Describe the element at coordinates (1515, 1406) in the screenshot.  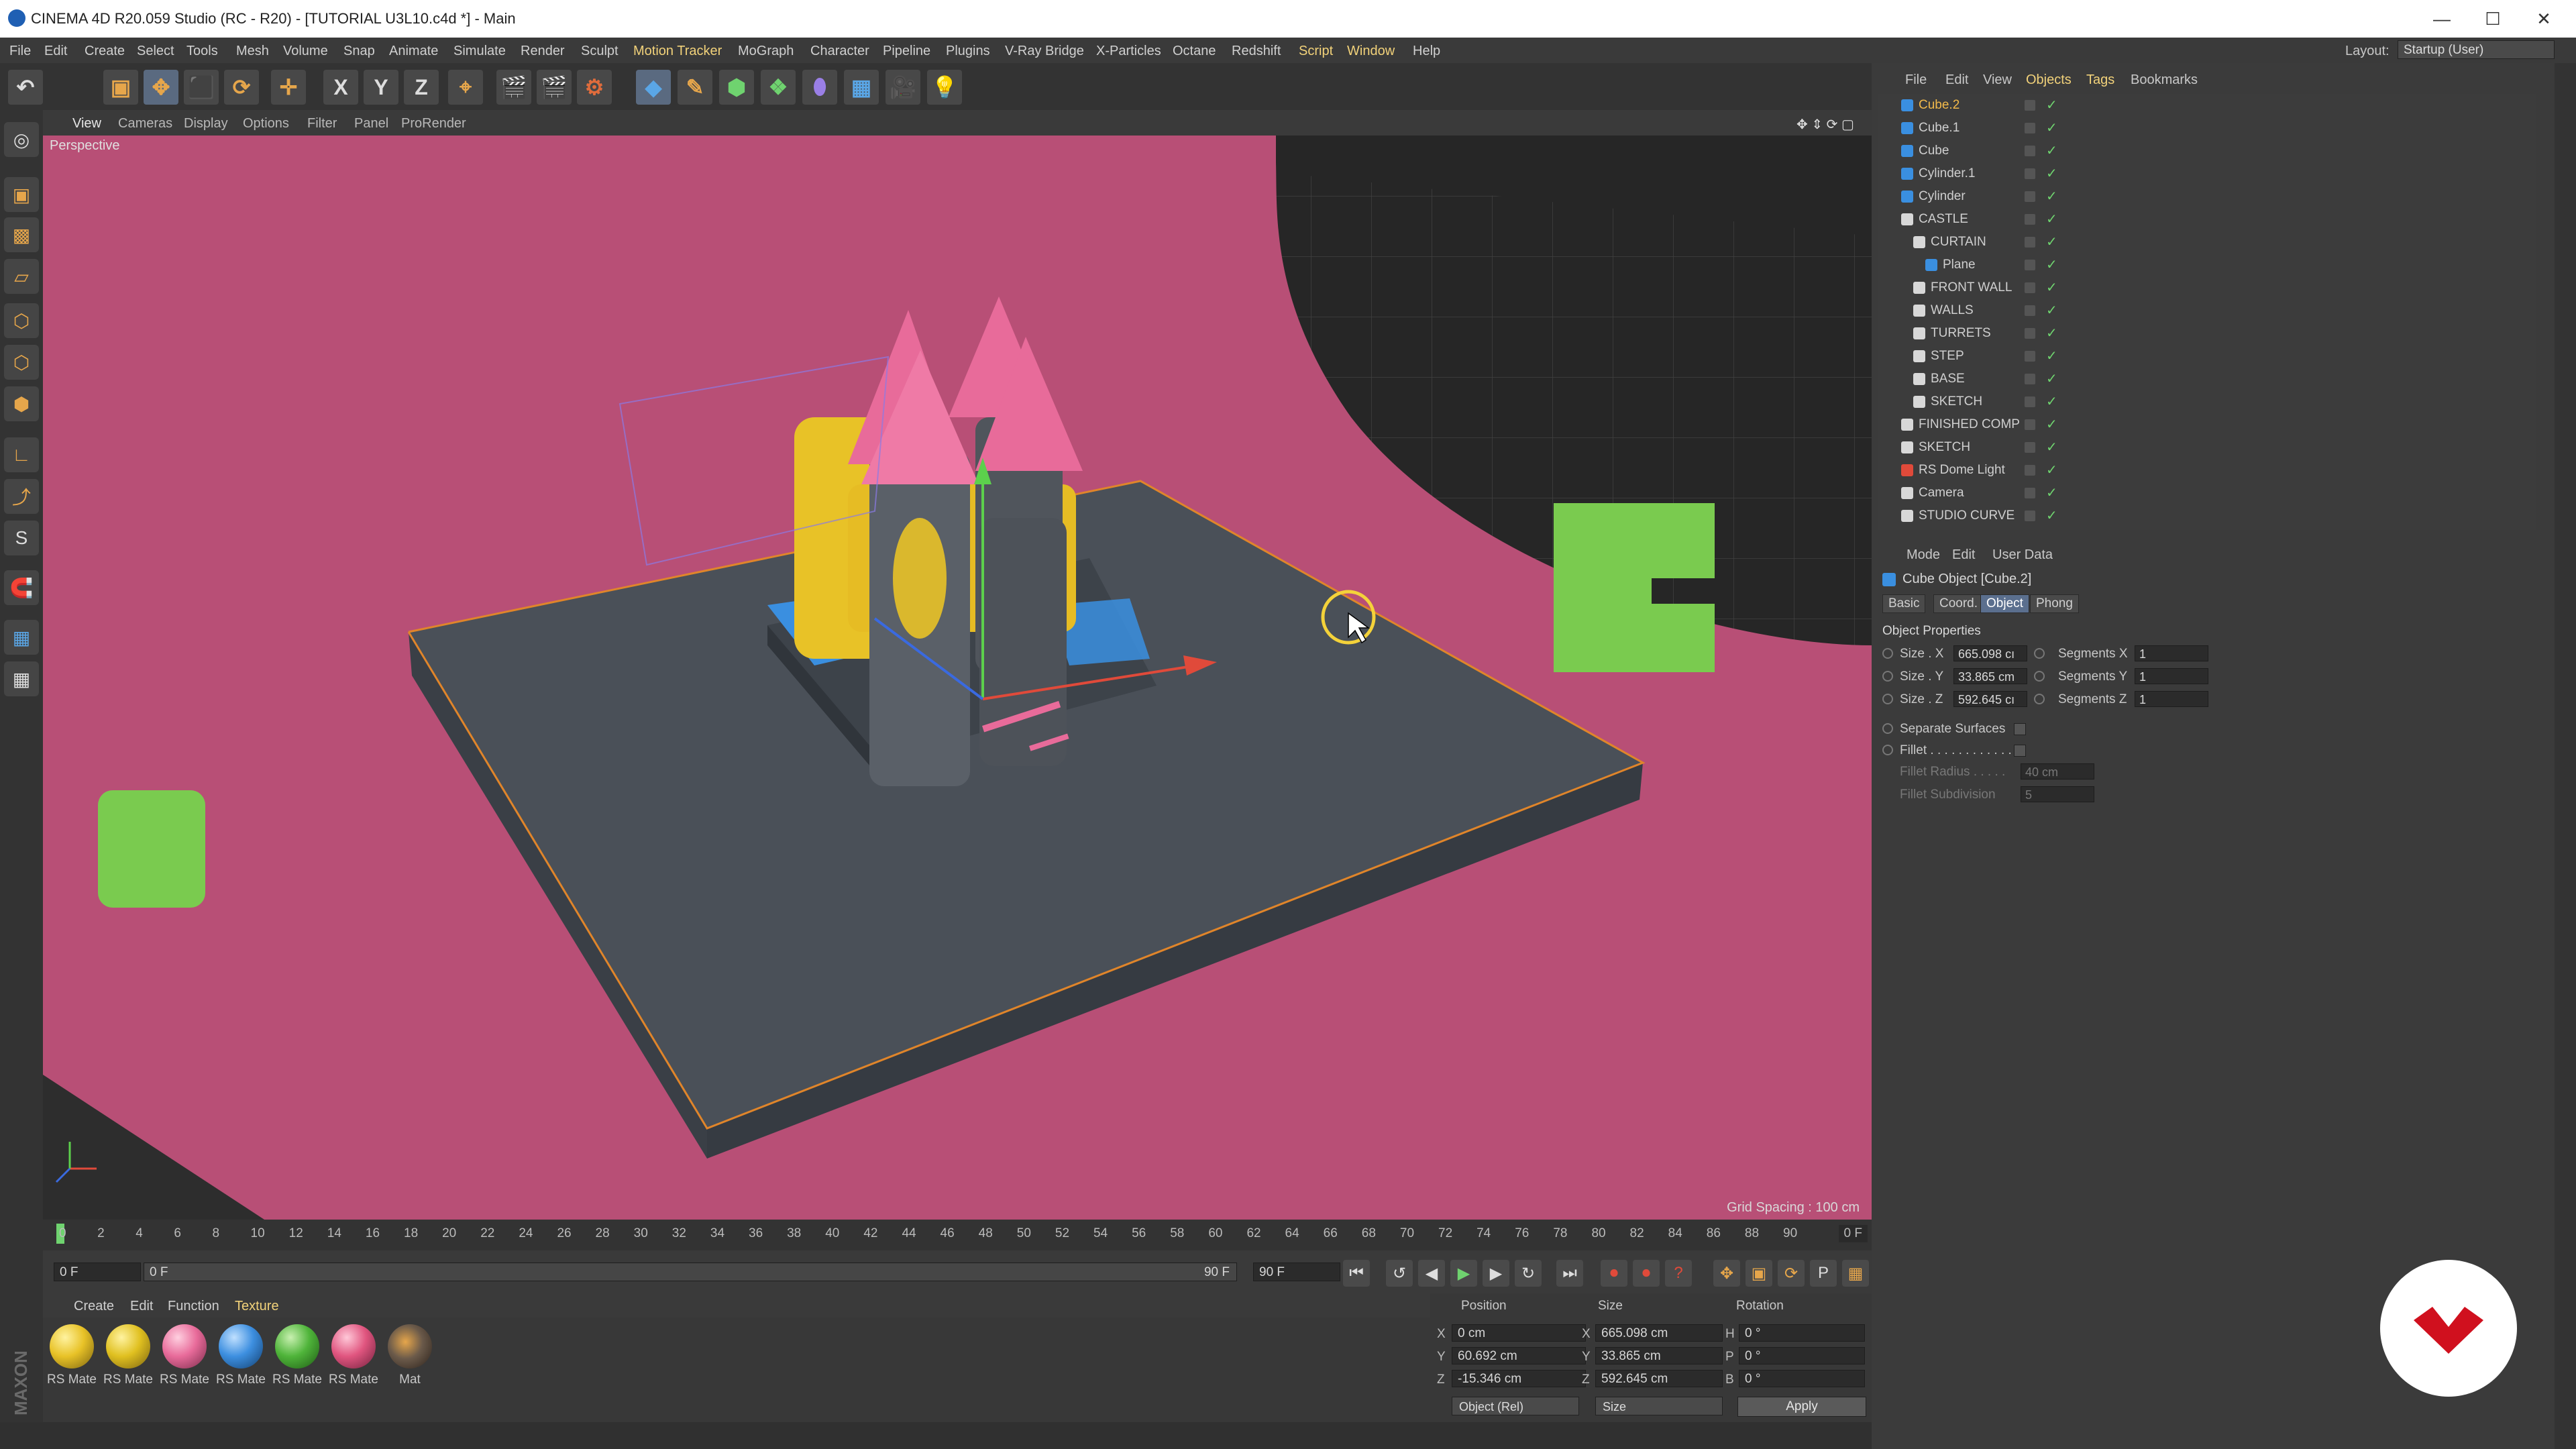
I see `coordinate-mode-dropdown: Object (Rel)` at that location.